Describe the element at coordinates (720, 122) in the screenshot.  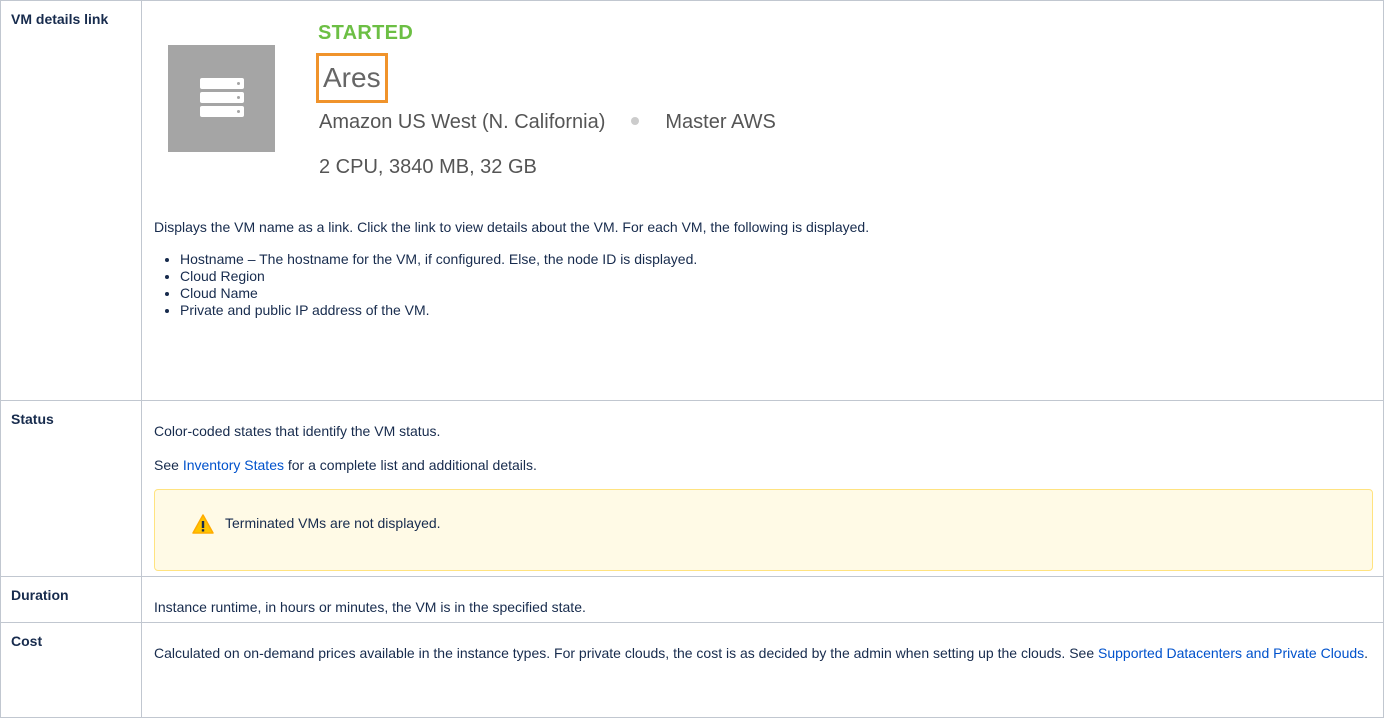
I see `vm-cloud: Master AWS` at that location.